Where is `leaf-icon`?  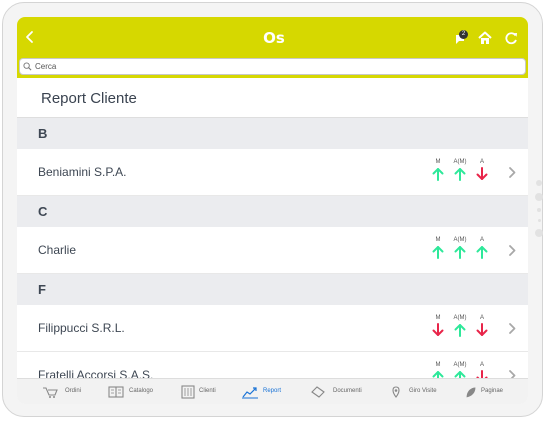 leaf-icon is located at coordinates (471, 392).